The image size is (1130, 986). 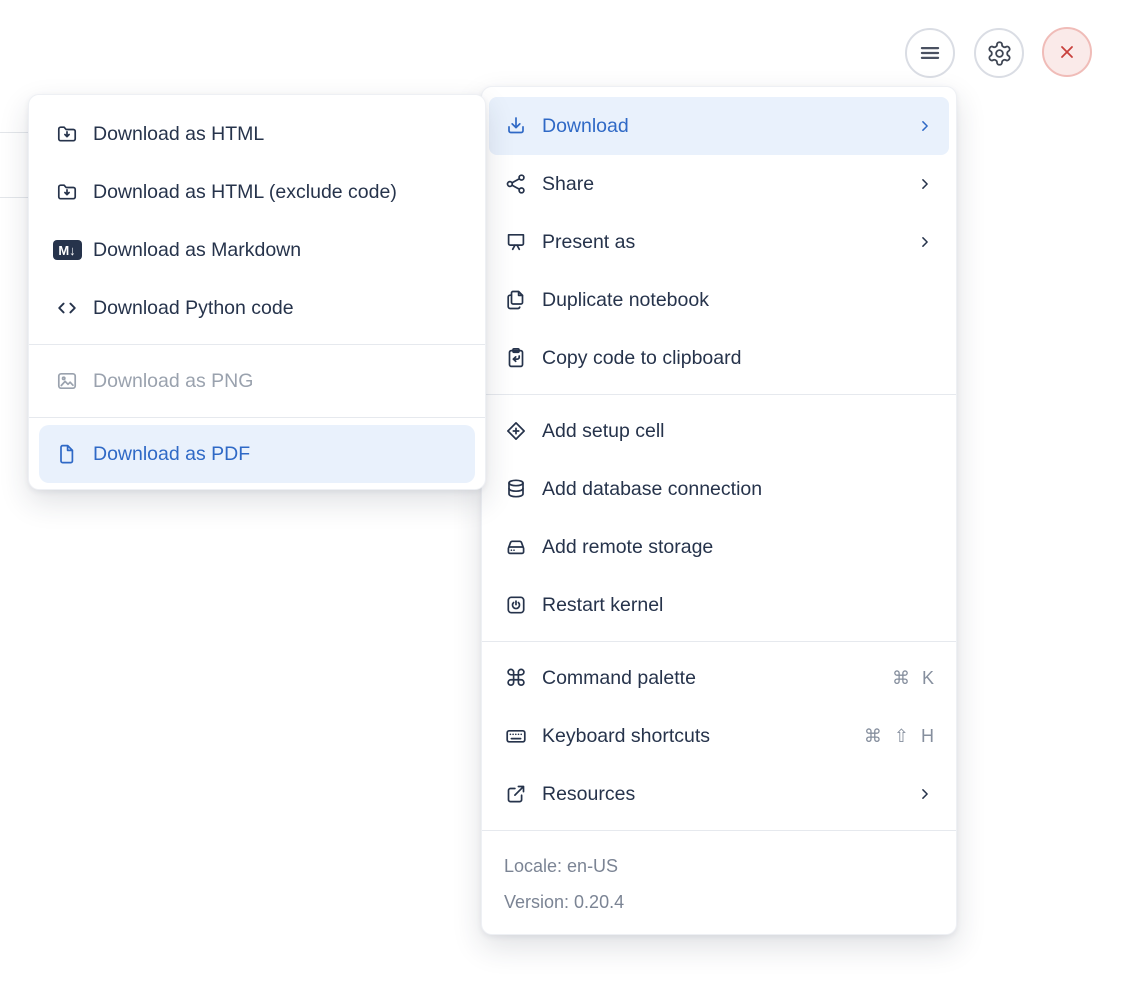 I want to click on menu-item-label: Download as Markdown, so click(x=197, y=249).